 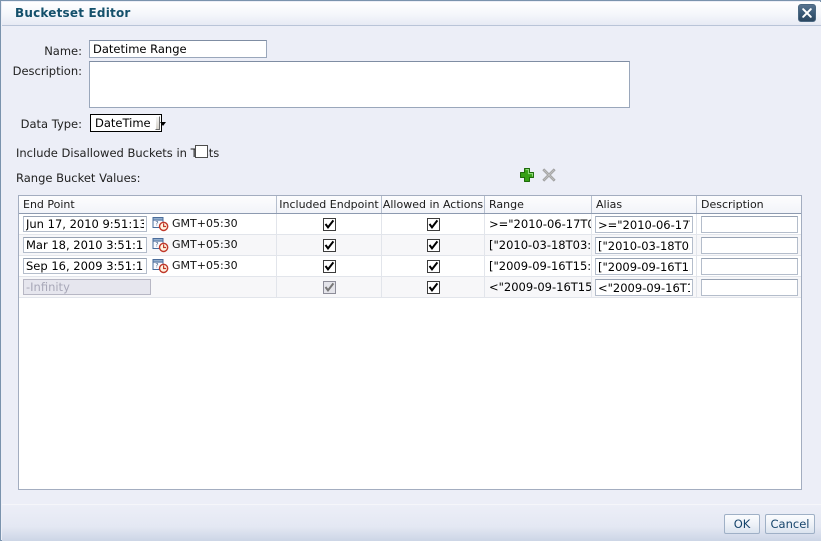 I want to click on close-x-glyph, so click(x=807, y=13).